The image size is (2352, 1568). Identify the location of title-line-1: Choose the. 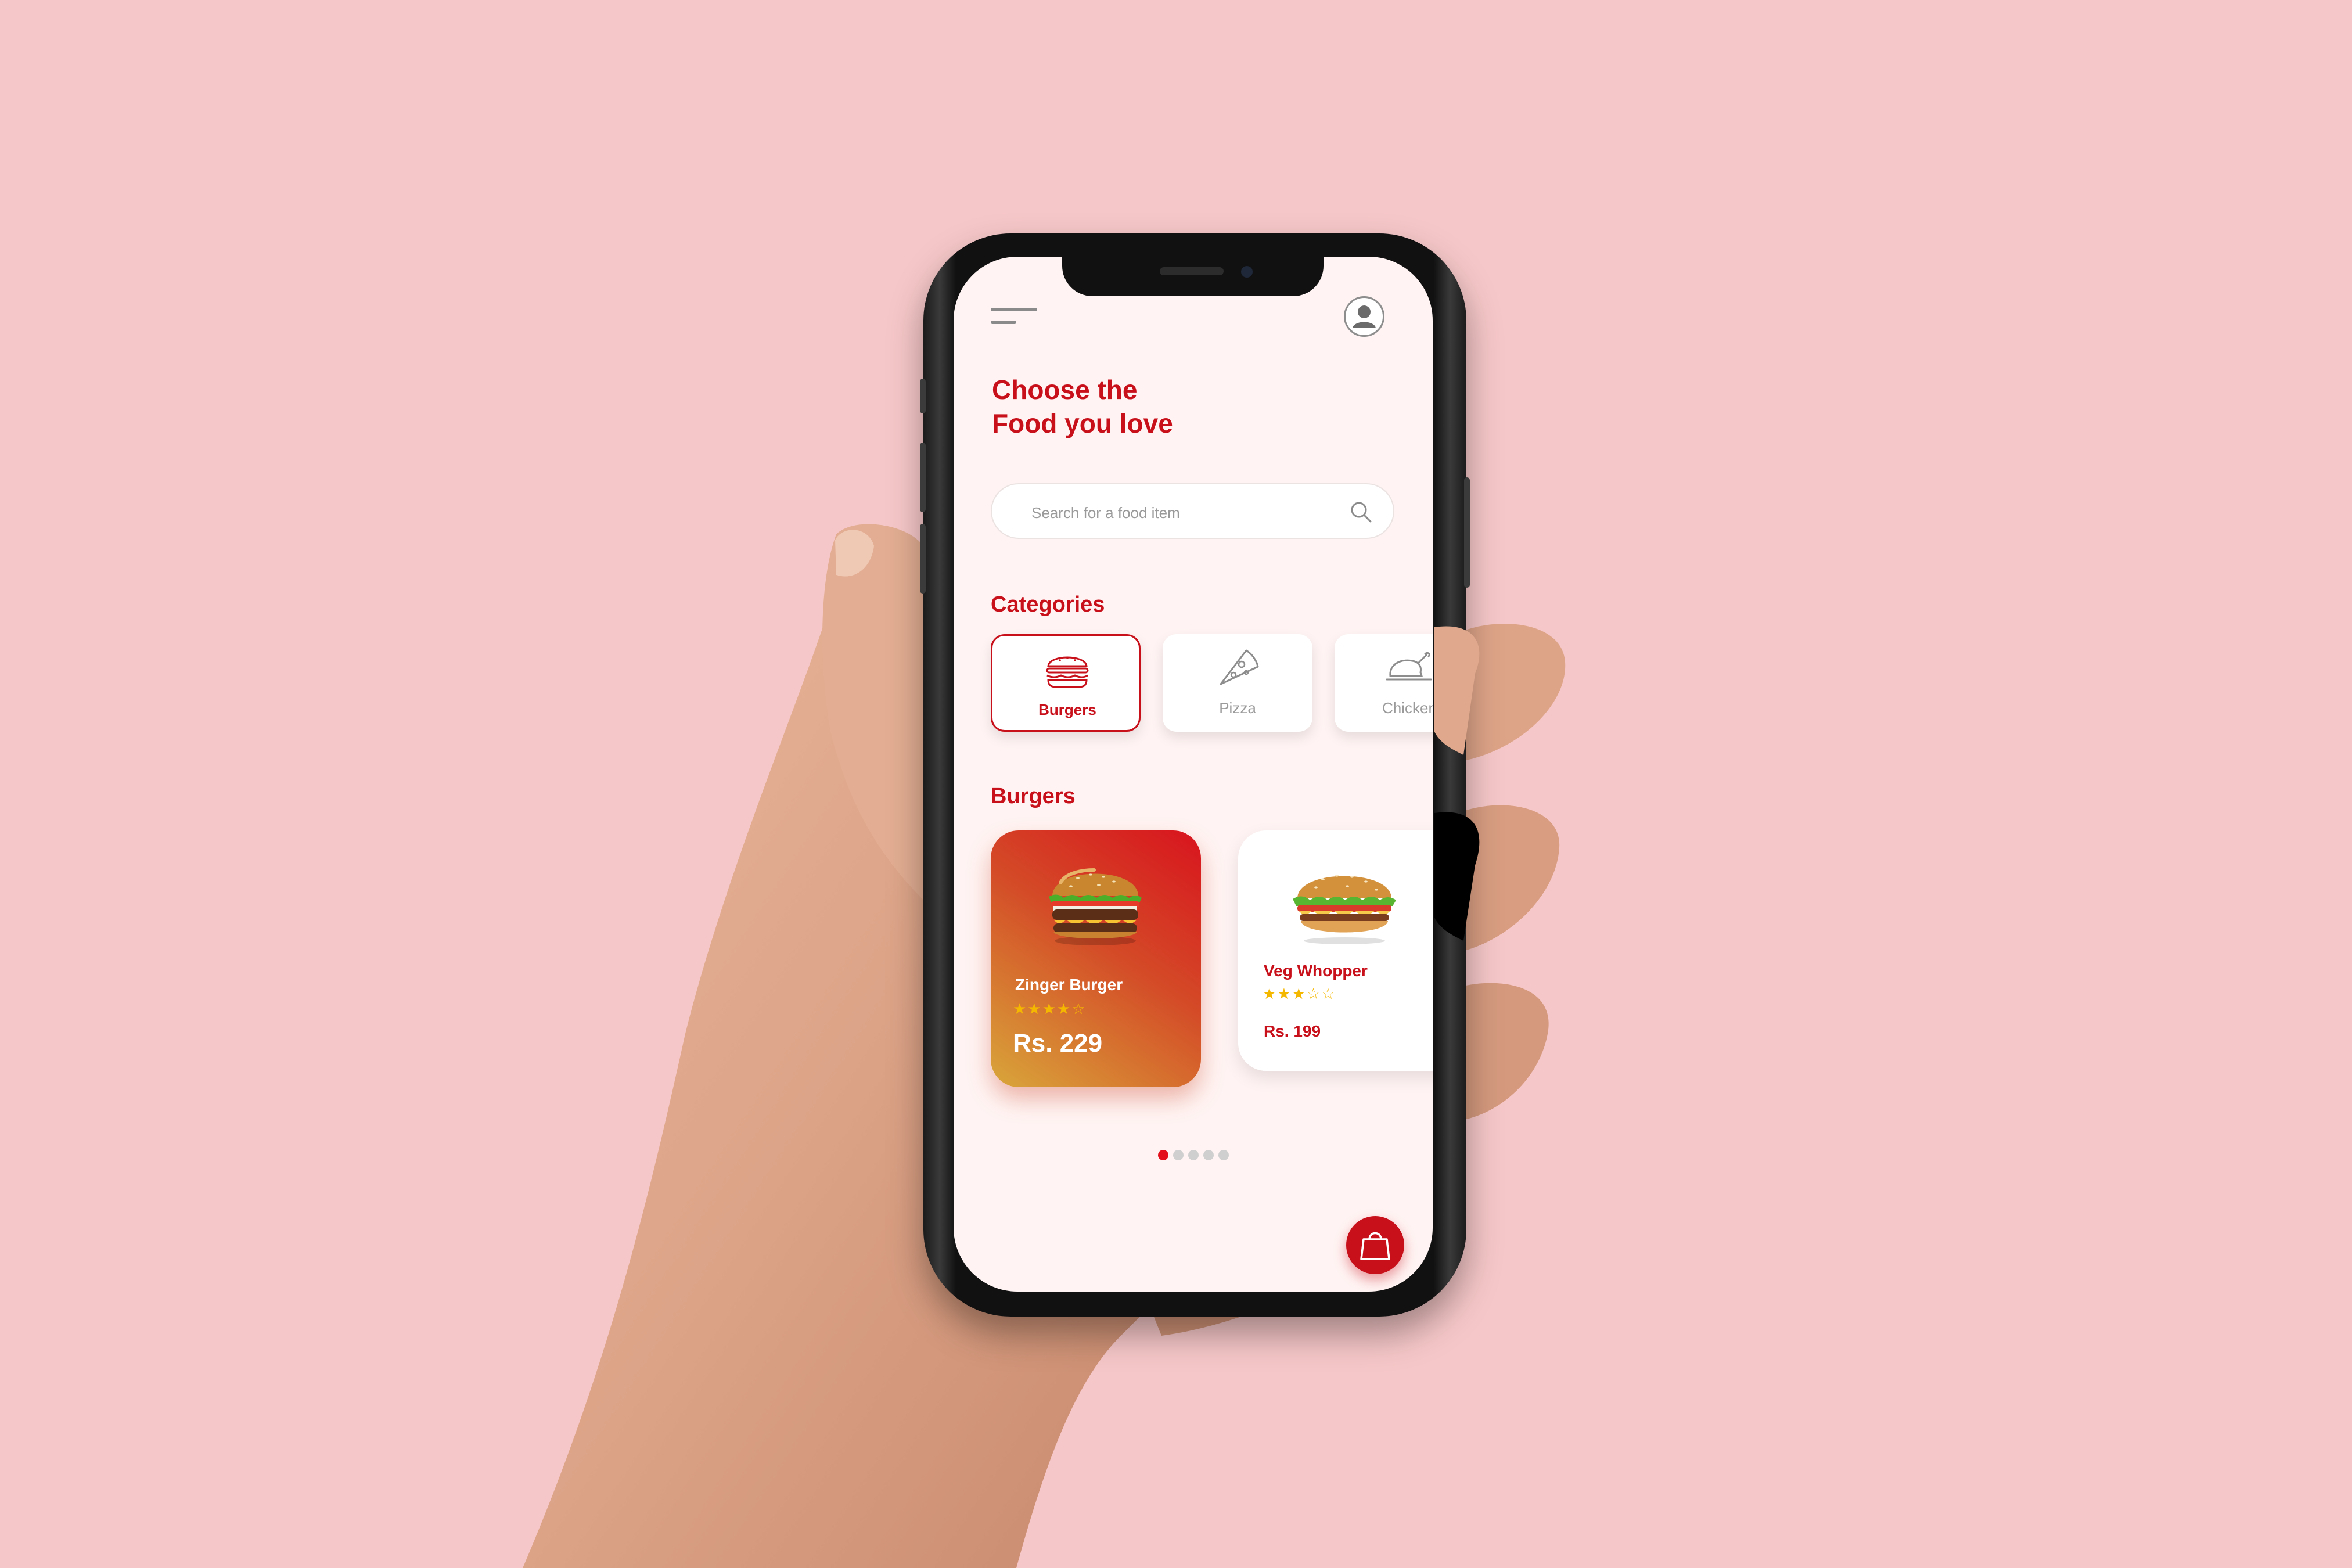
(1065, 390).